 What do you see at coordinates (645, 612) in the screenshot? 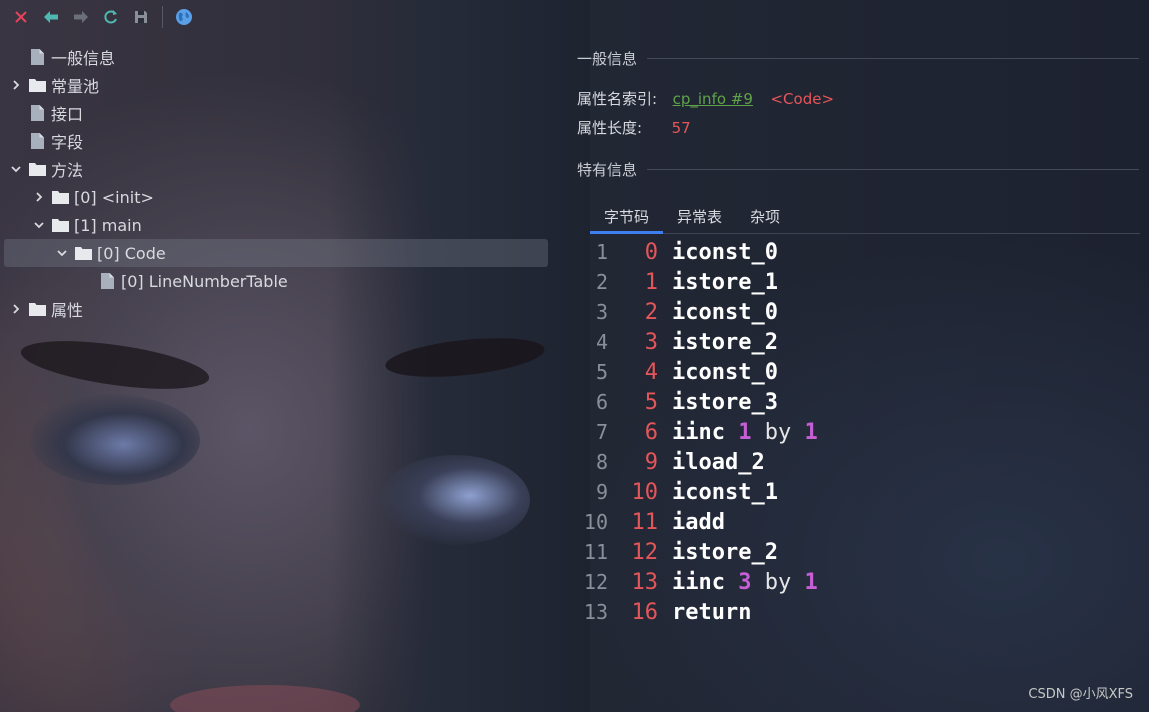
I see `bytecode-offset: 16` at bounding box center [645, 612].